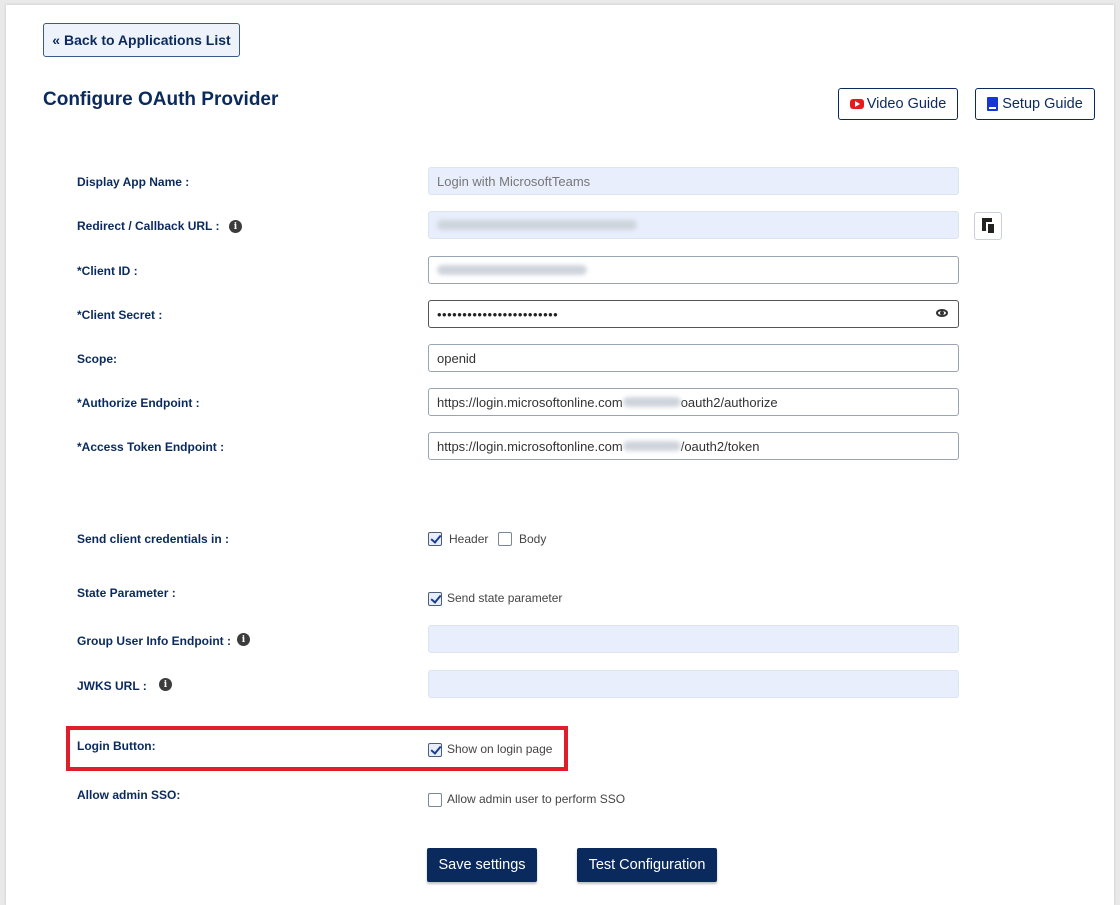 The height and width of the screenshot is (905, 1120). What do you see at coordinates (500, 749) in the screenshot?
I see `show-on-login-page-option: Show on login page` at bounding box center [500, 749].